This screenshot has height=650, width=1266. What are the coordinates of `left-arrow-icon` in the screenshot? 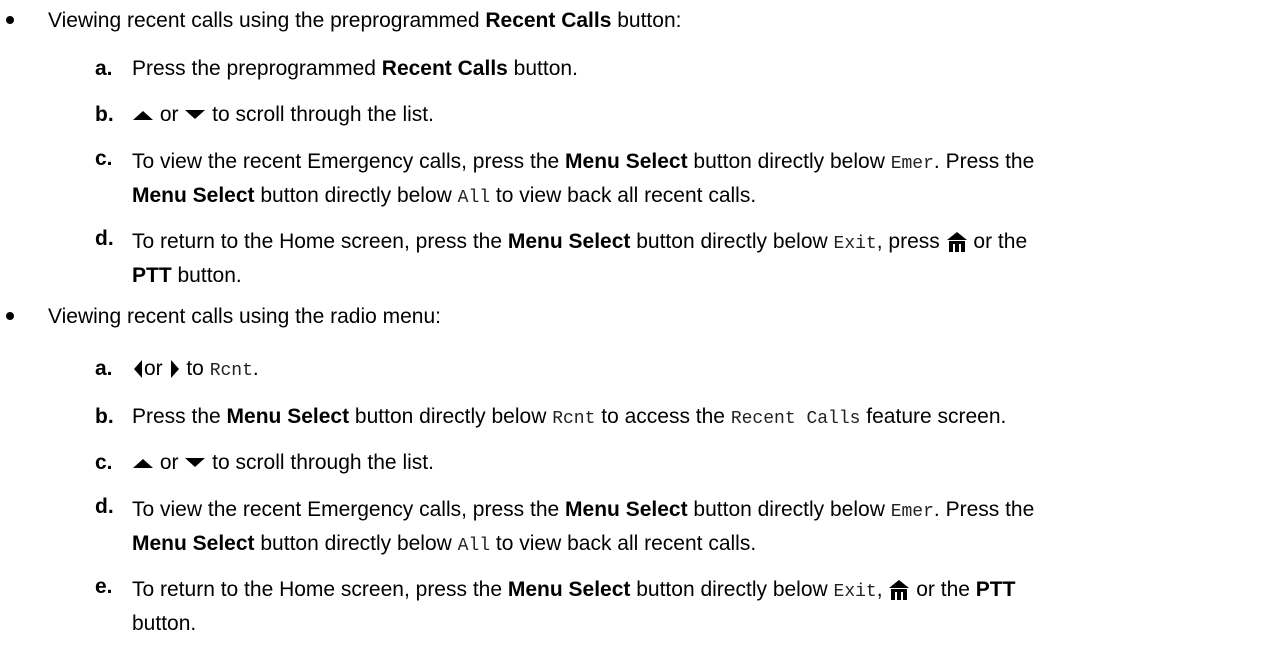 It's located at (138, 369).